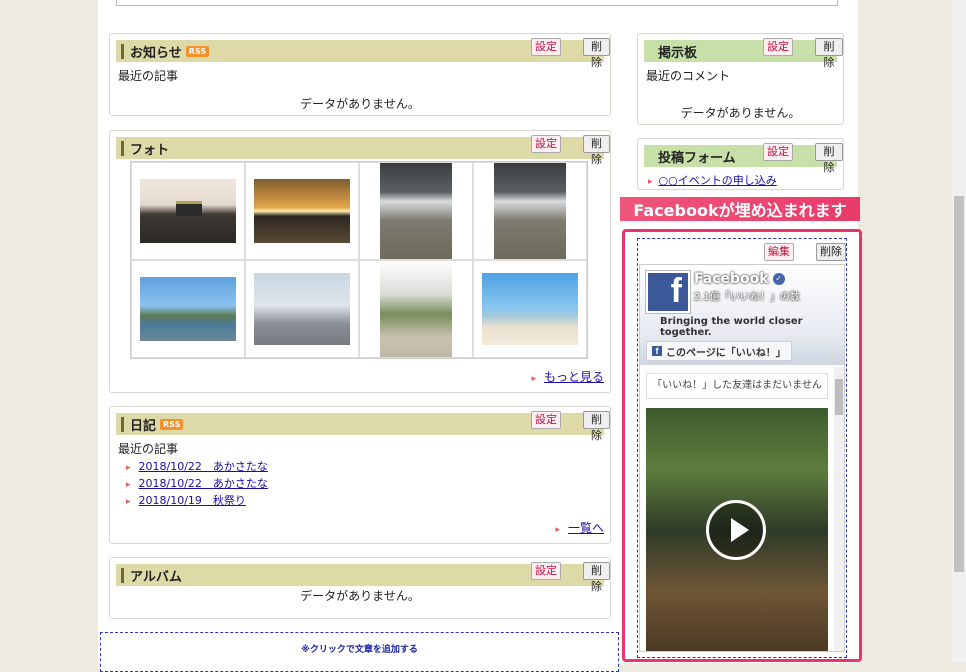 The width and height of the screenshot is (966, 672). Describe the element at coordinates (477, 3) in the screenshot. I see `top-box` at that location.